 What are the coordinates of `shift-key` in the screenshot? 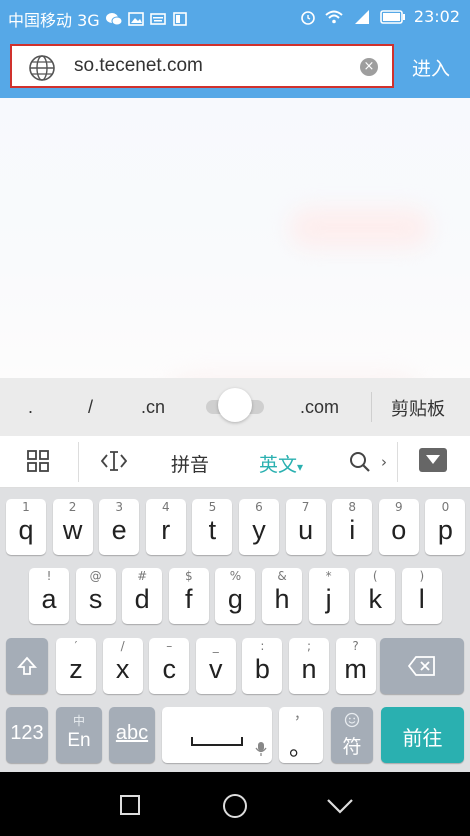 It's located at (27, 666).